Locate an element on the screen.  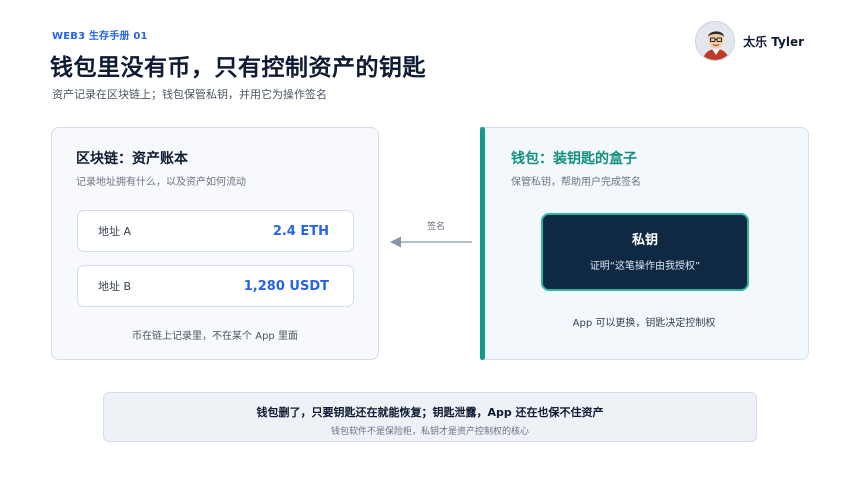
wallet-card-title: 钱包：装钥匙的盒子 is located at coordinates (574, 159).